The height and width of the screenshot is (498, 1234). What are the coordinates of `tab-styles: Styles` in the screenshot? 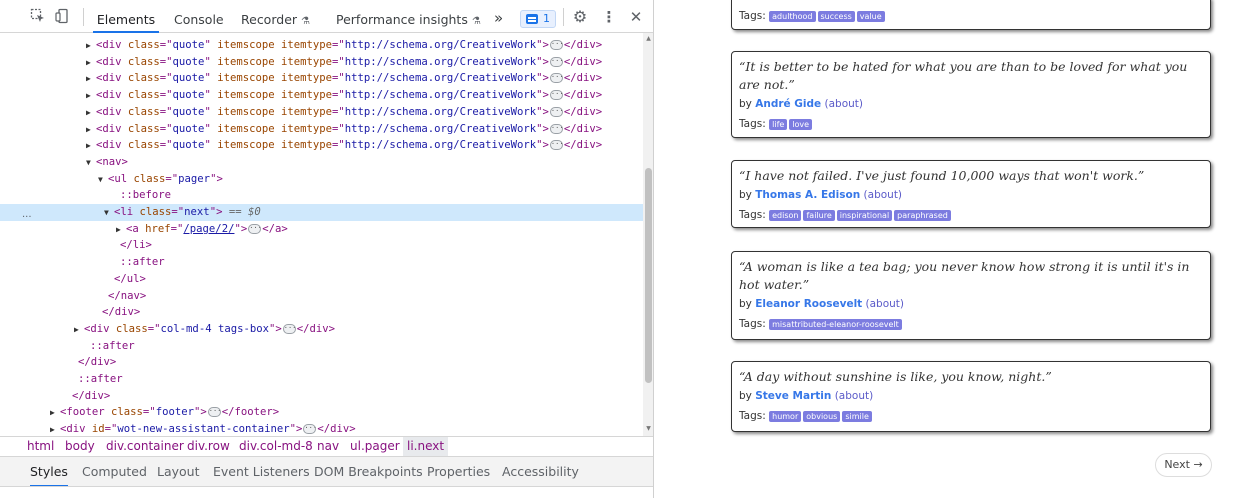 It's located at (49, 472).